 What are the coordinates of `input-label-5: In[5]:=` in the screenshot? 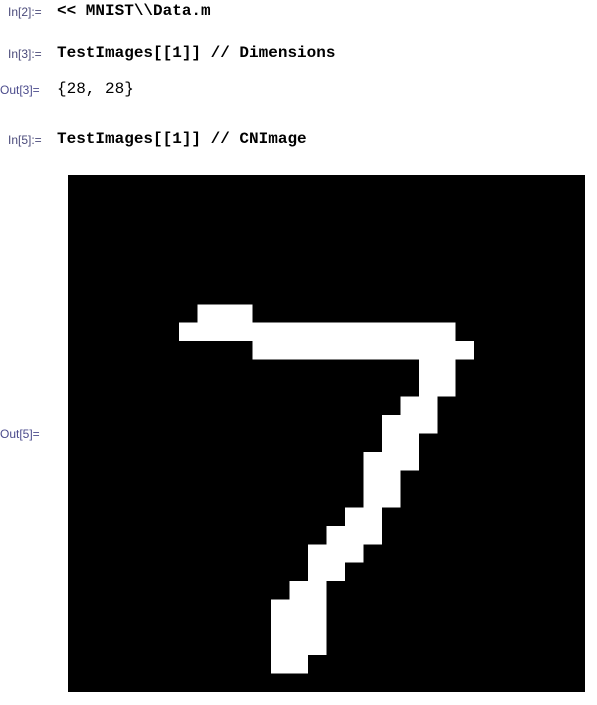 It's located at (25, 140).